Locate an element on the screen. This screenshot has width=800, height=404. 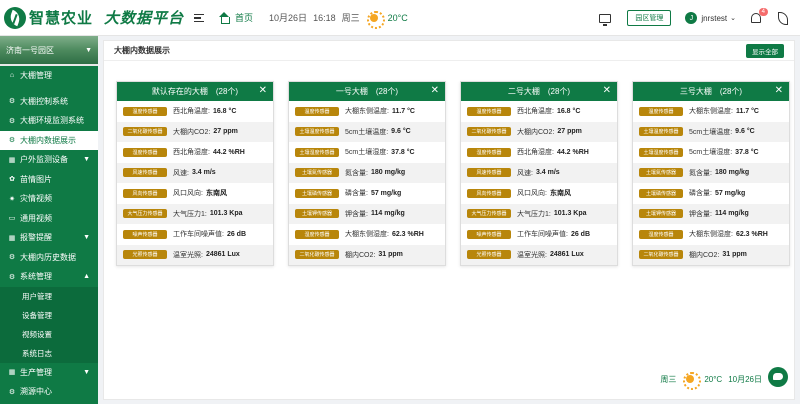
sidebar-item-alarm-reminder: ▦ 报警提醒 ▼ is located at coordinates (49, 238).